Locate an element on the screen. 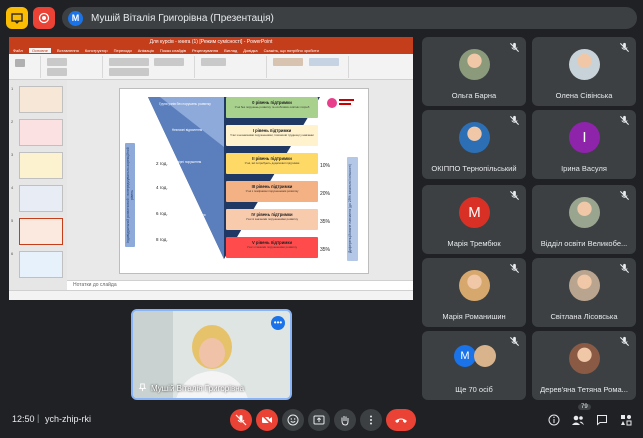 Image resolution: width=643 pixels, height=438 pixels. activities-icon is located at coordinates (626, 420).